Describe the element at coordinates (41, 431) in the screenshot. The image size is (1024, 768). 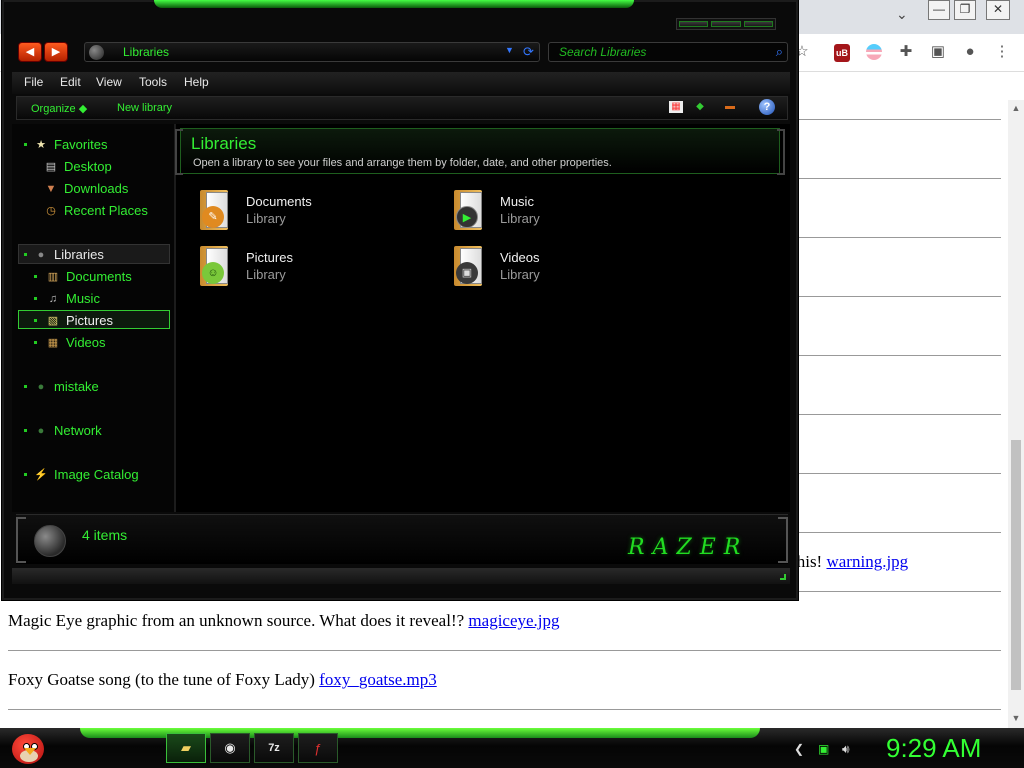
I see `network-icon: ●` at that location.